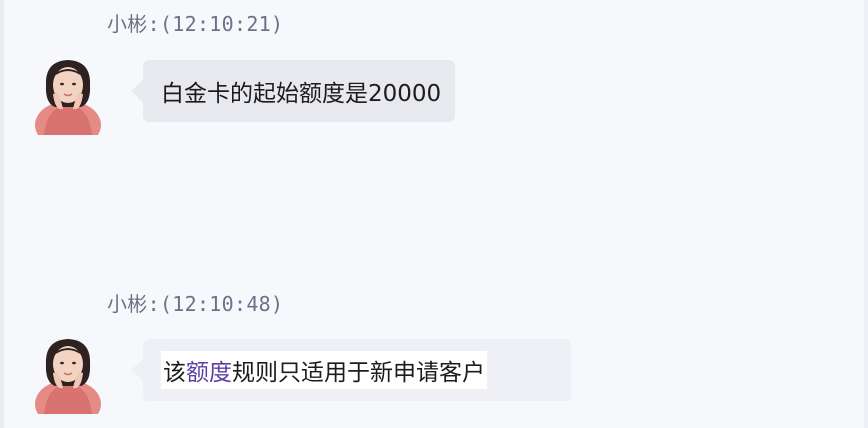 The height and width of the screenshot is (428, 868). I want to click on message-text-prefix: 该, so click(174, 373).